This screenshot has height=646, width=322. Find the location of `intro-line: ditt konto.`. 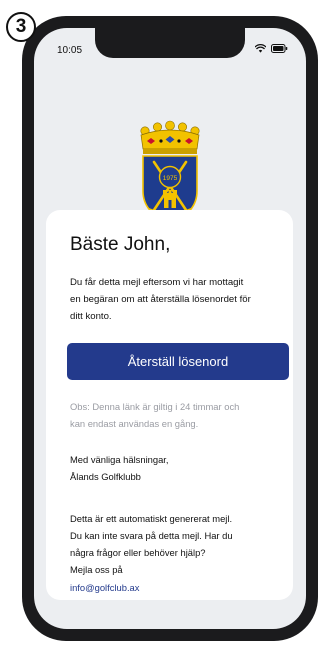

intro-line: ditt konto. is located at coordinates (91, 316).